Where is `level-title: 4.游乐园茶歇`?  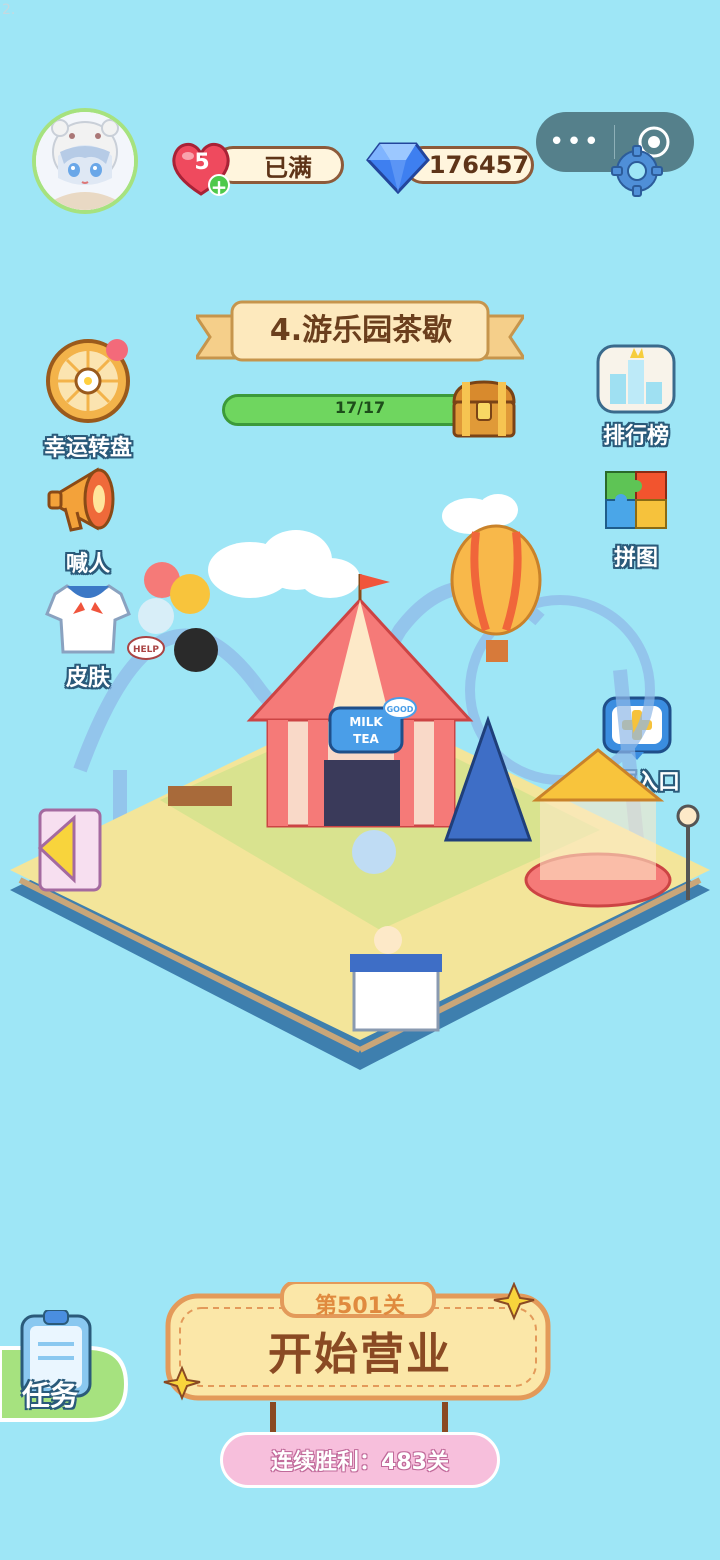
level-title: 4.游乐园茶歇 is located at coordinates (361, 330).